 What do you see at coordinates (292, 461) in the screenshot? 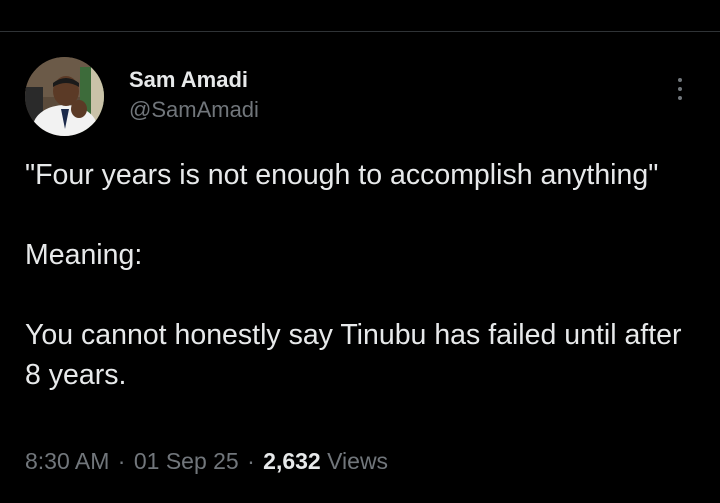
I see `views-count: 2,632` at bounding box center [292, 461].